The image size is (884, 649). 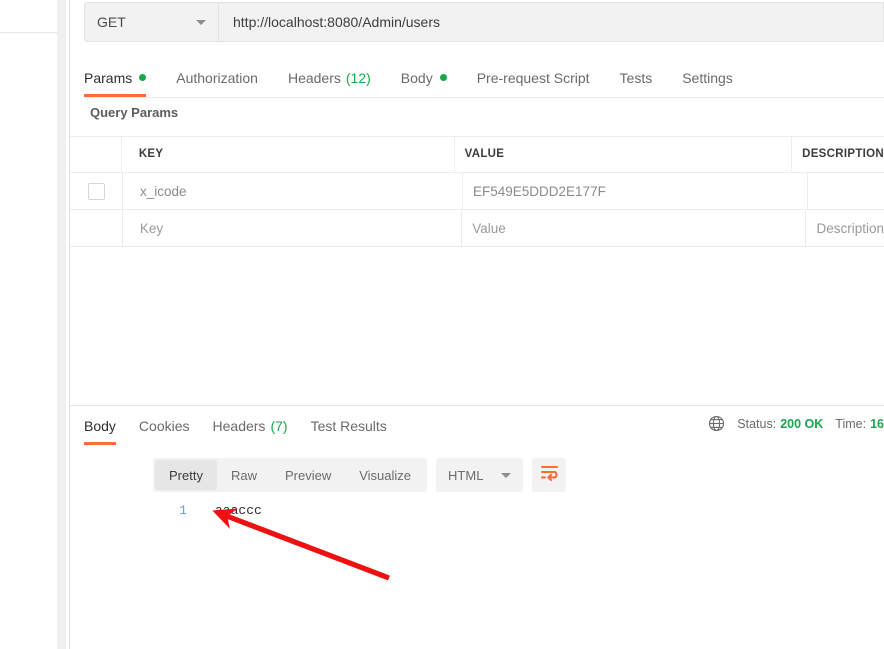 I want to click on format-tab-raw-label: Raw, so click(x=243, y=475).